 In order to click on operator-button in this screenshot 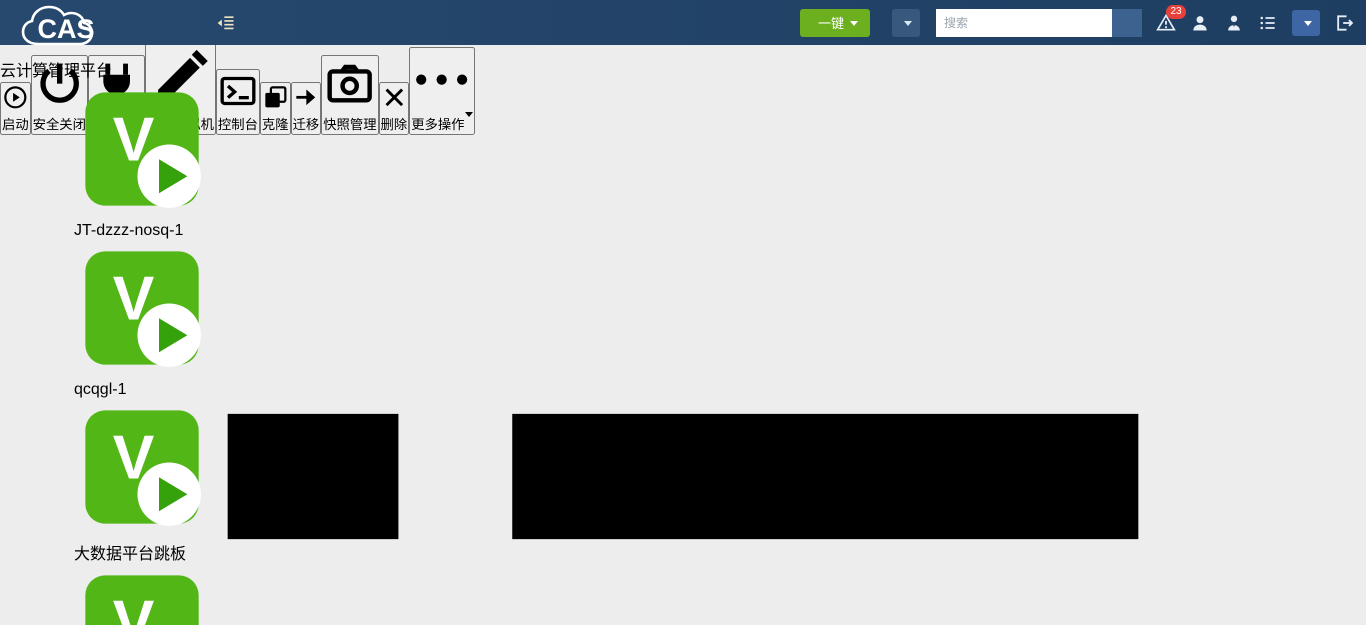, I will do `click(1234, 23)`.